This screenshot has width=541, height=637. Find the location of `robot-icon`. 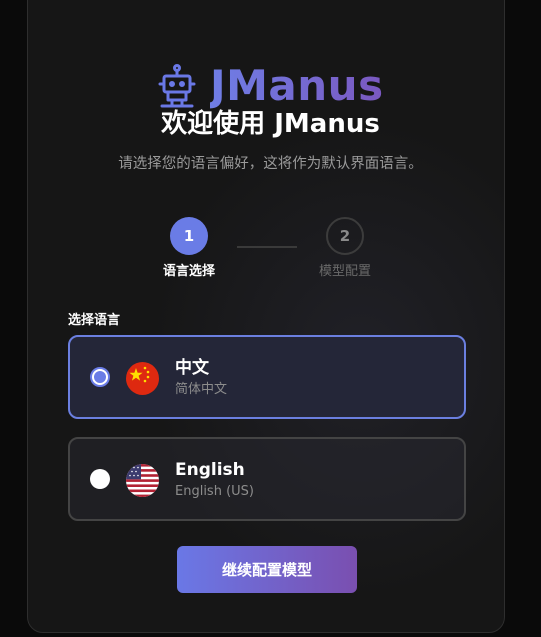

robot-icon is located at coordinates (177, 86).